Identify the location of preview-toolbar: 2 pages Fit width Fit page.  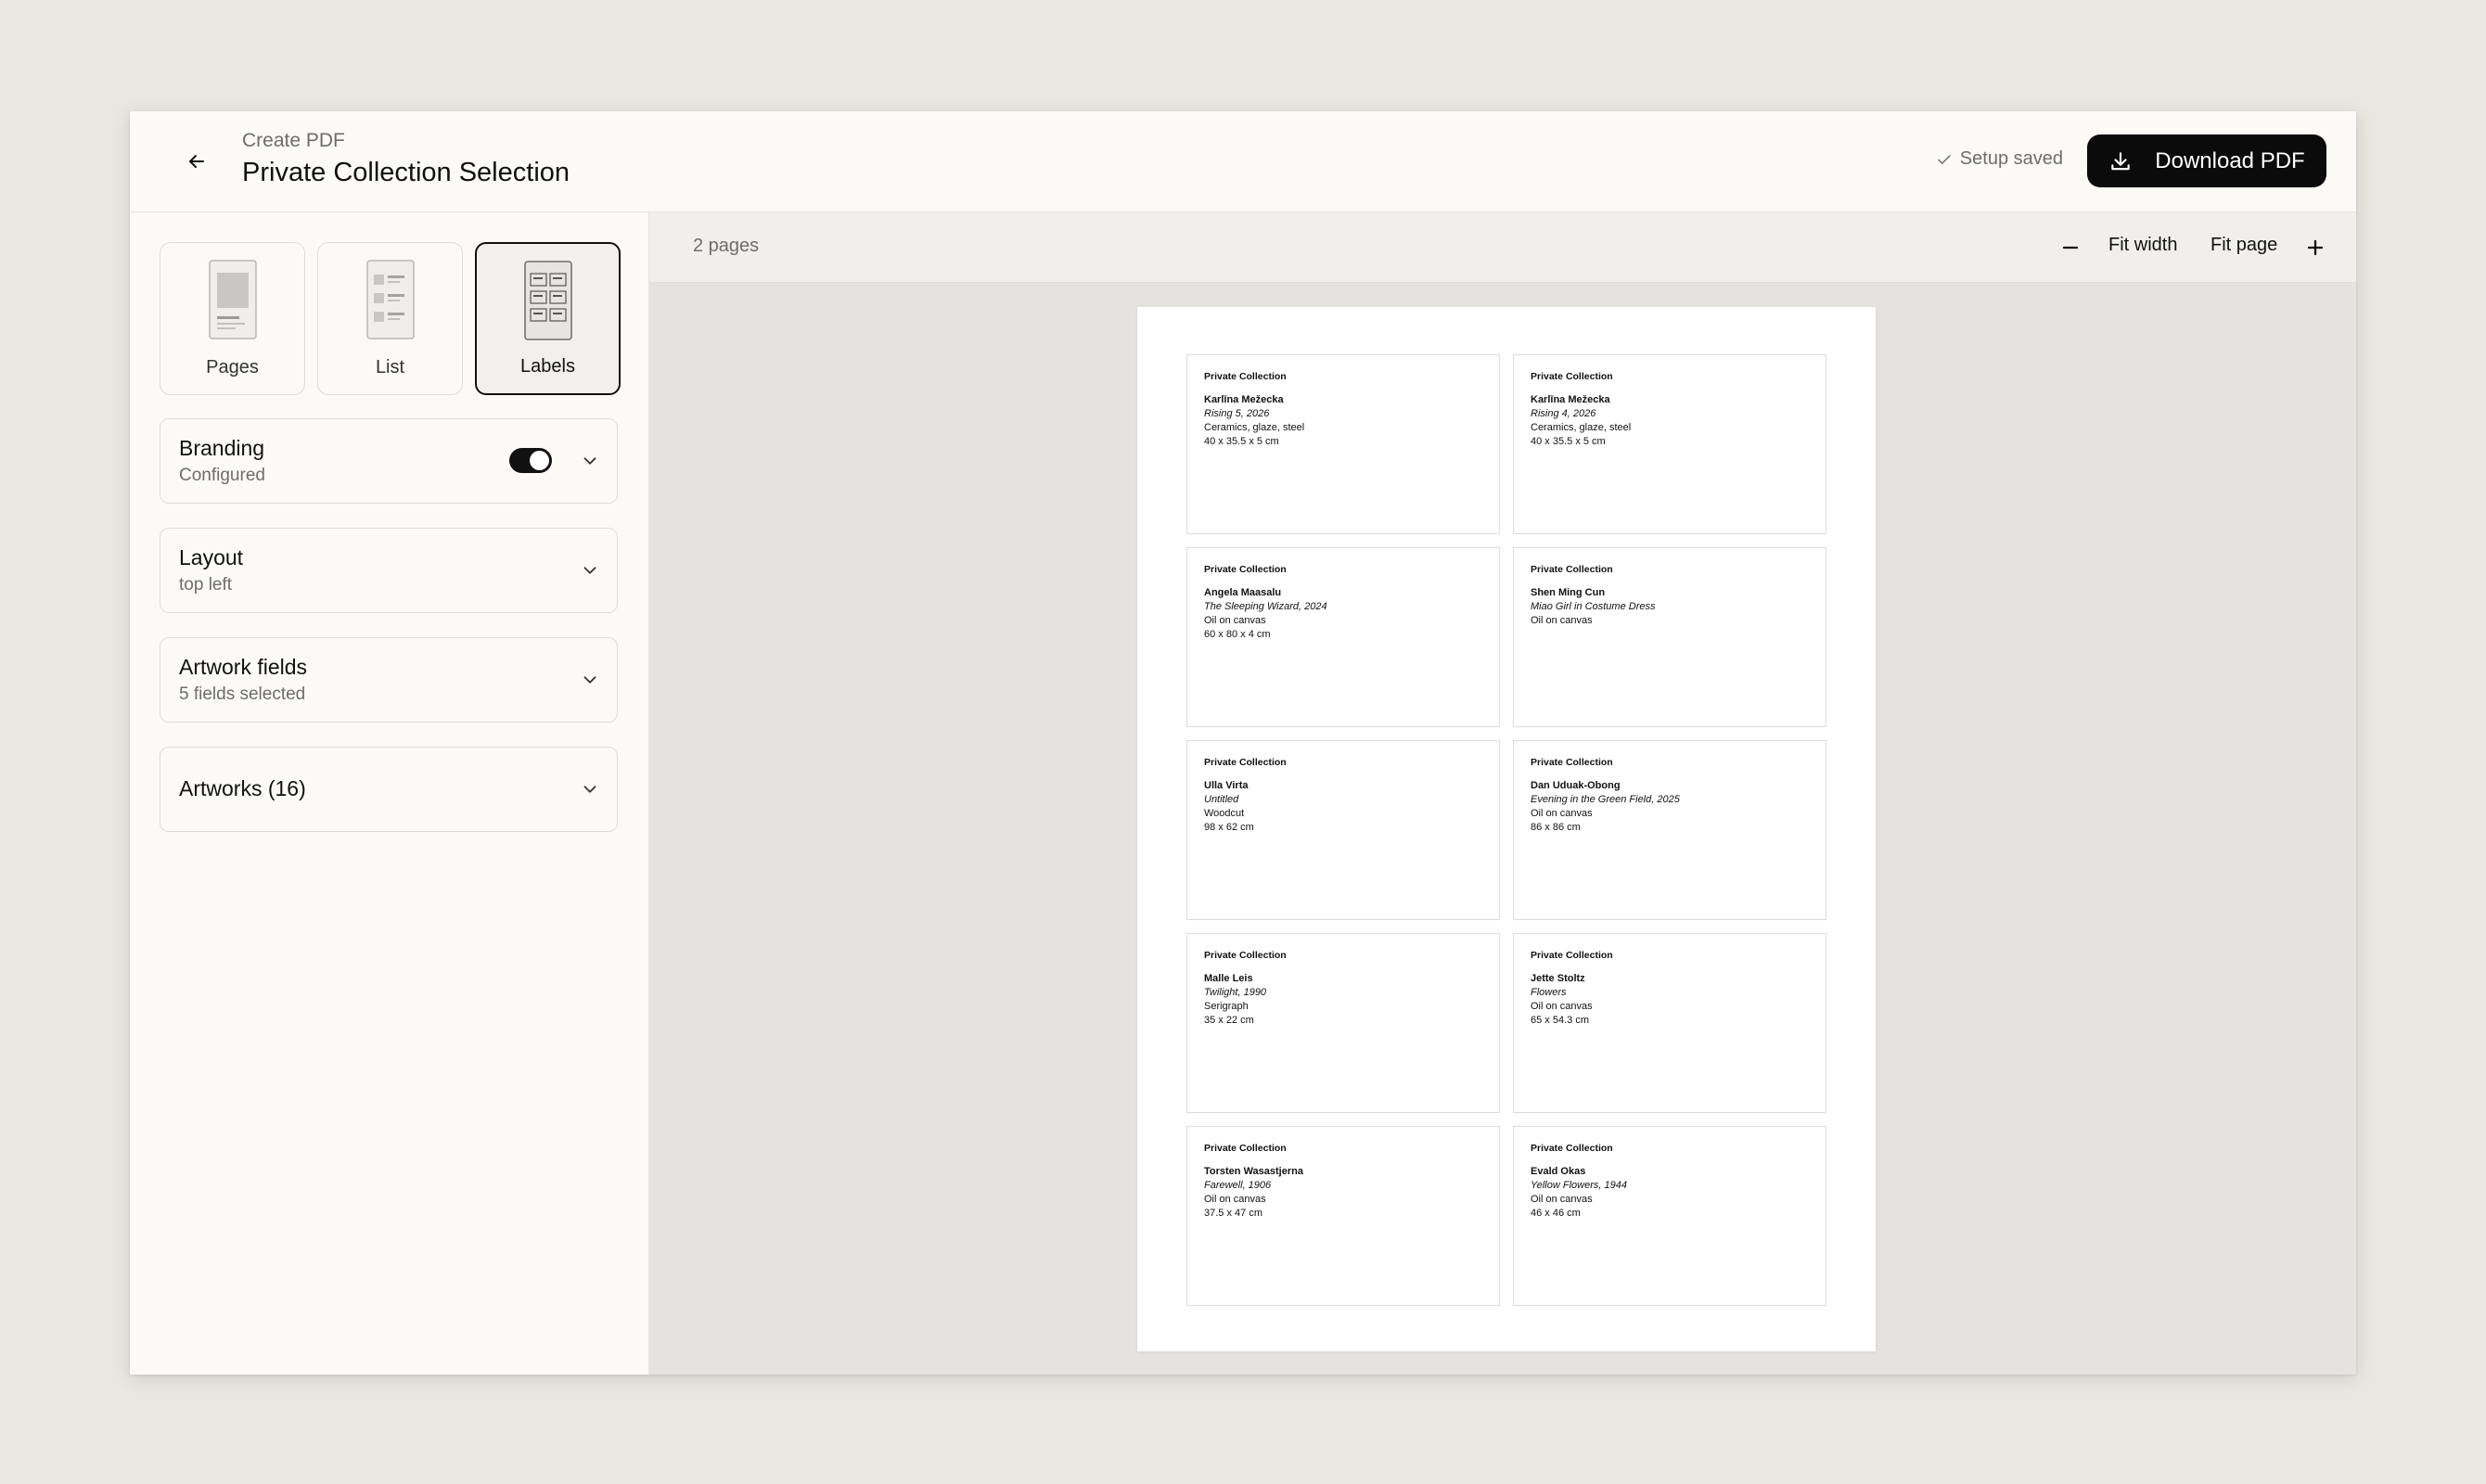
(1502, 247).